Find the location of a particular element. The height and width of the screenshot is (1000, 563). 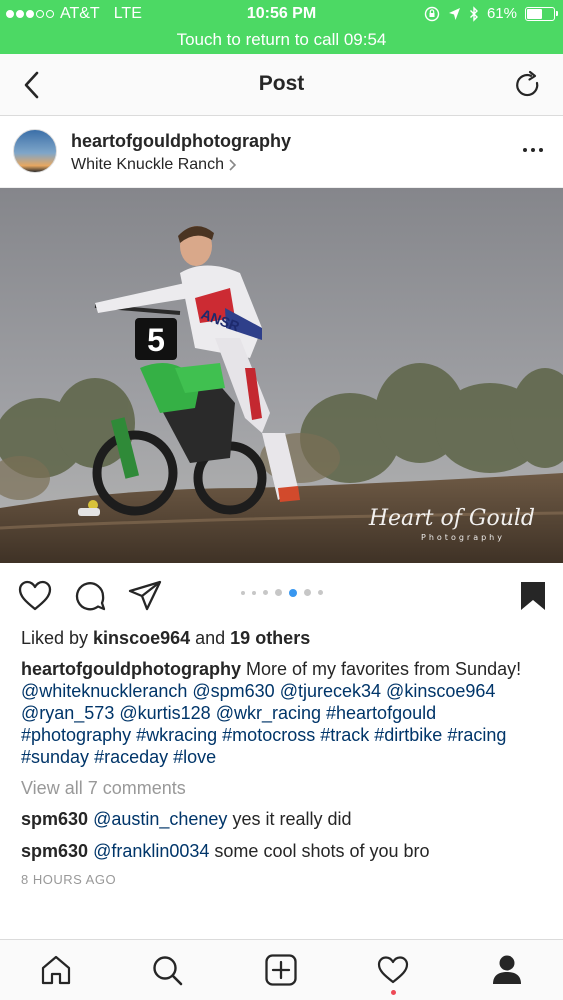

carousel-indicator is located at coordinates (281, 592).